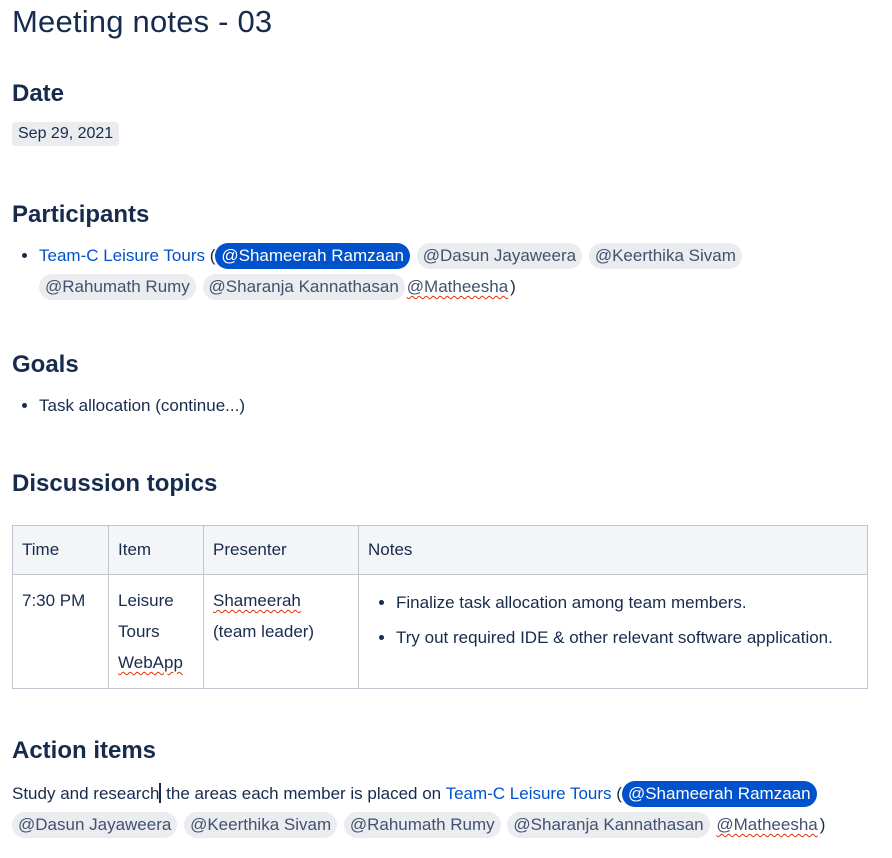  What do you see at coordinates (529, 793) in the screenshot?
I see `action-team-link: Team-C Leisure Tours` at bounding box center [529, 793].